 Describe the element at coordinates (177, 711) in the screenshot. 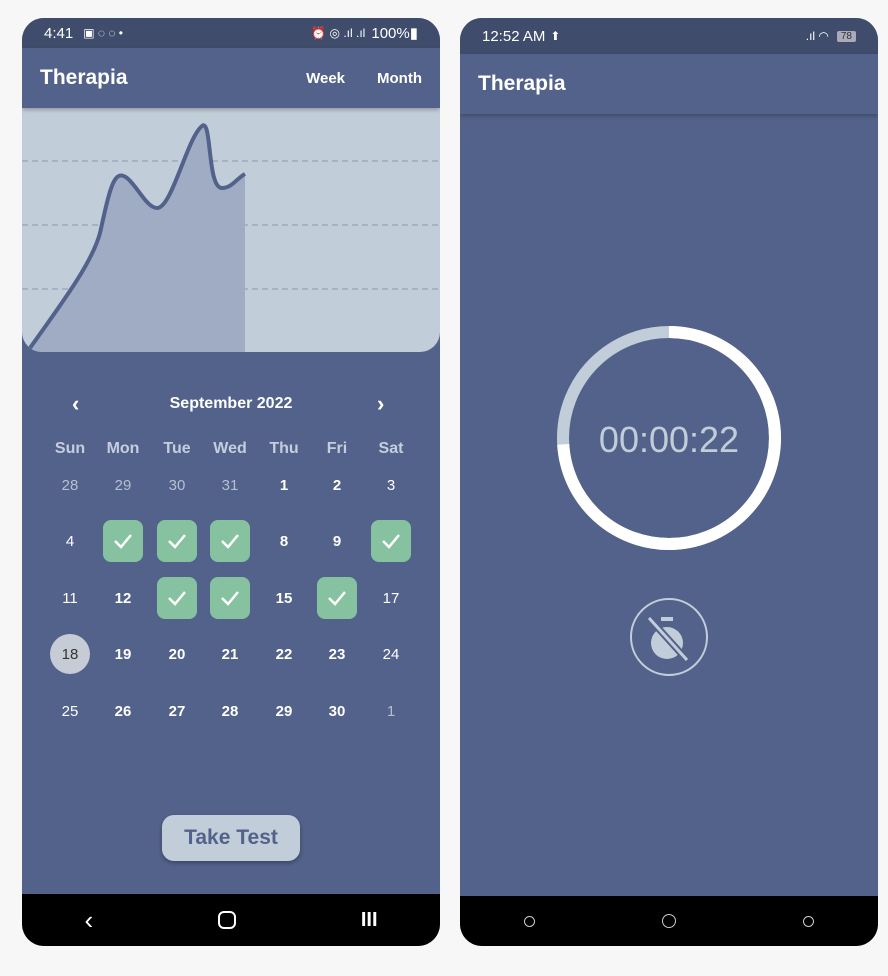

I see `day-cell: 27` at that location.